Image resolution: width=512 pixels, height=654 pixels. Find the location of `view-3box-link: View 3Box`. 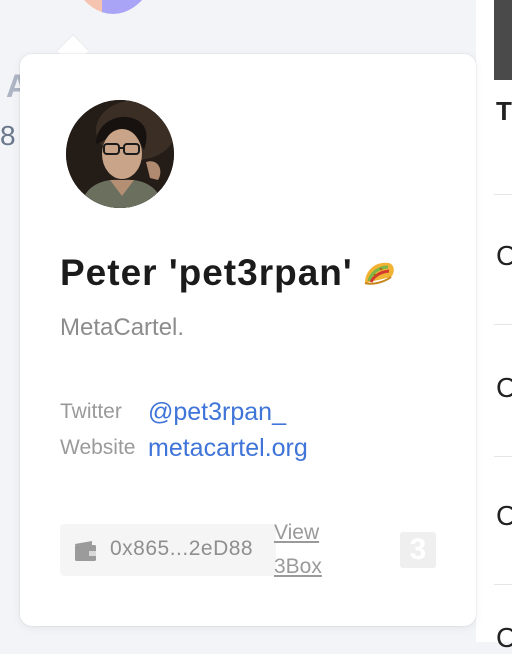

view-3box-link: View 3Box is located at coordinates (314, 550).